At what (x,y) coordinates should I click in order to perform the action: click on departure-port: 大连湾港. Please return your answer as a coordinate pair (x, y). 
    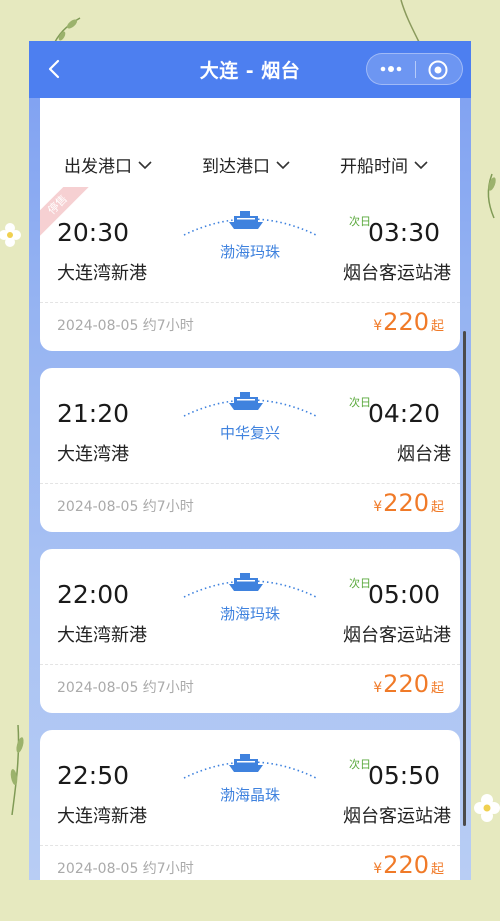
    Looking at the image, I should click on (93, 454).